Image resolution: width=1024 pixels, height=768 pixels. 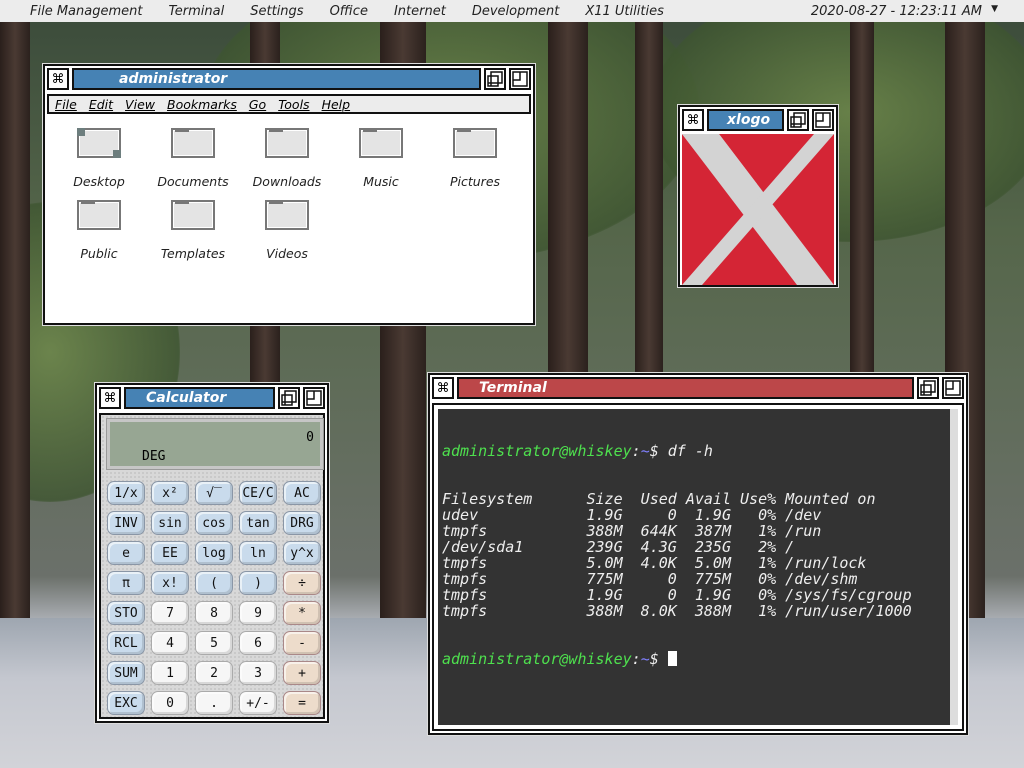 I want to click on calc-button: π, so click(x=126, y=583).